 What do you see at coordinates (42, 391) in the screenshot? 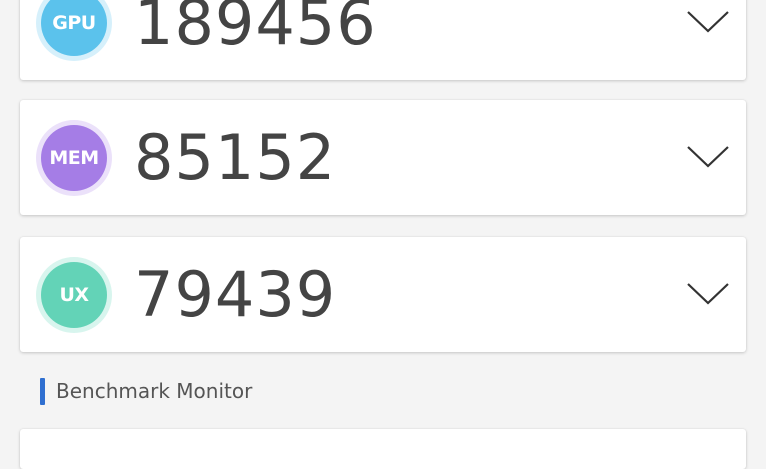
I see `section-accent-bar` at bounding box center [42, 391].